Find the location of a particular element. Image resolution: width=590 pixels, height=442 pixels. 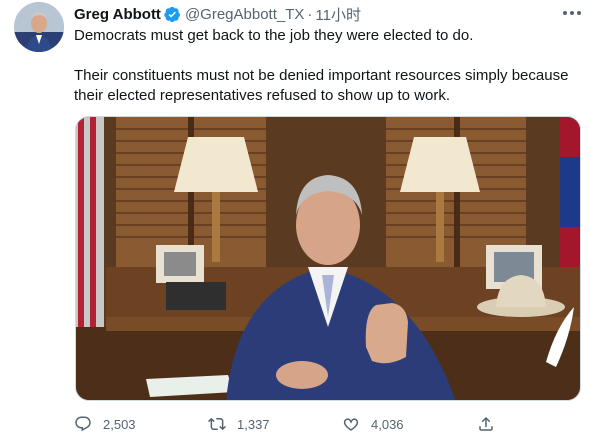

like-button: 4,036 is located at coordinates (373, 424).